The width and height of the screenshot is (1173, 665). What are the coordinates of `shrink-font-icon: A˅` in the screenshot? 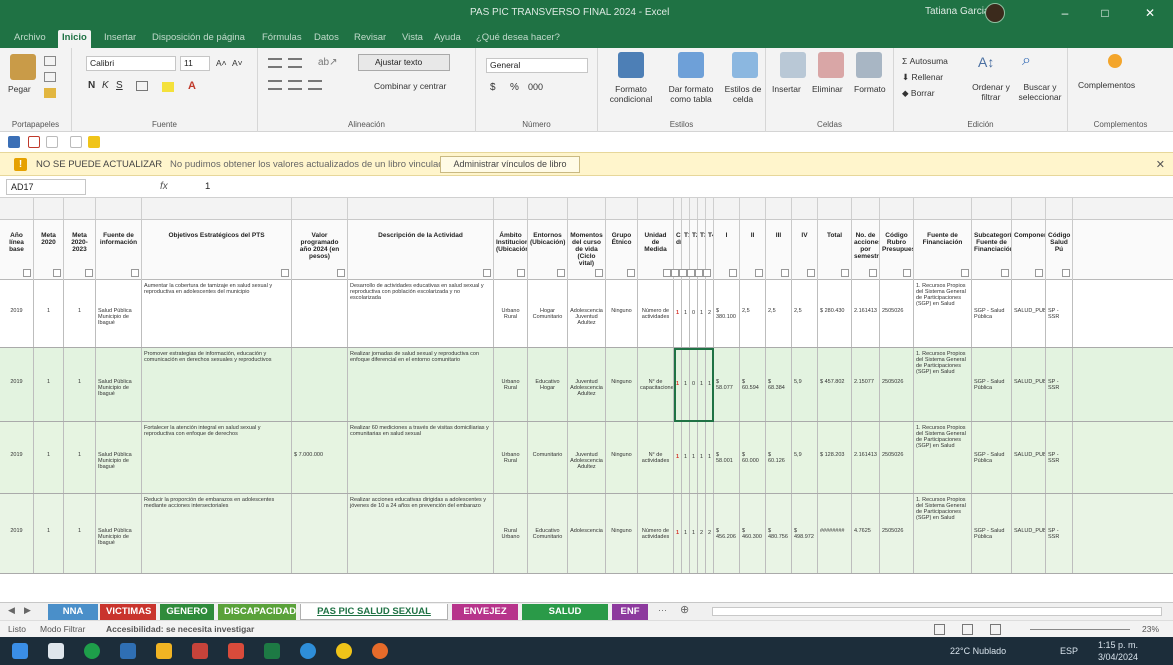 It's located at (237, 63).